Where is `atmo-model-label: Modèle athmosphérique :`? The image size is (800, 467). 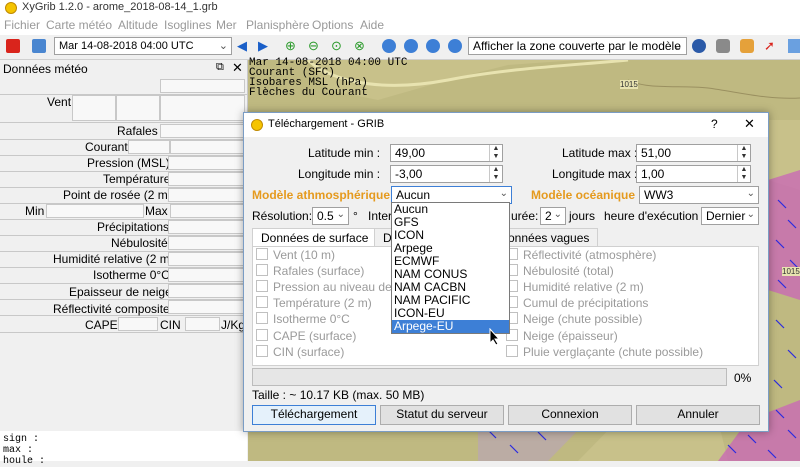 atmo-model-label: Modèle athmosphérique : is located at coordinates (325, 195).